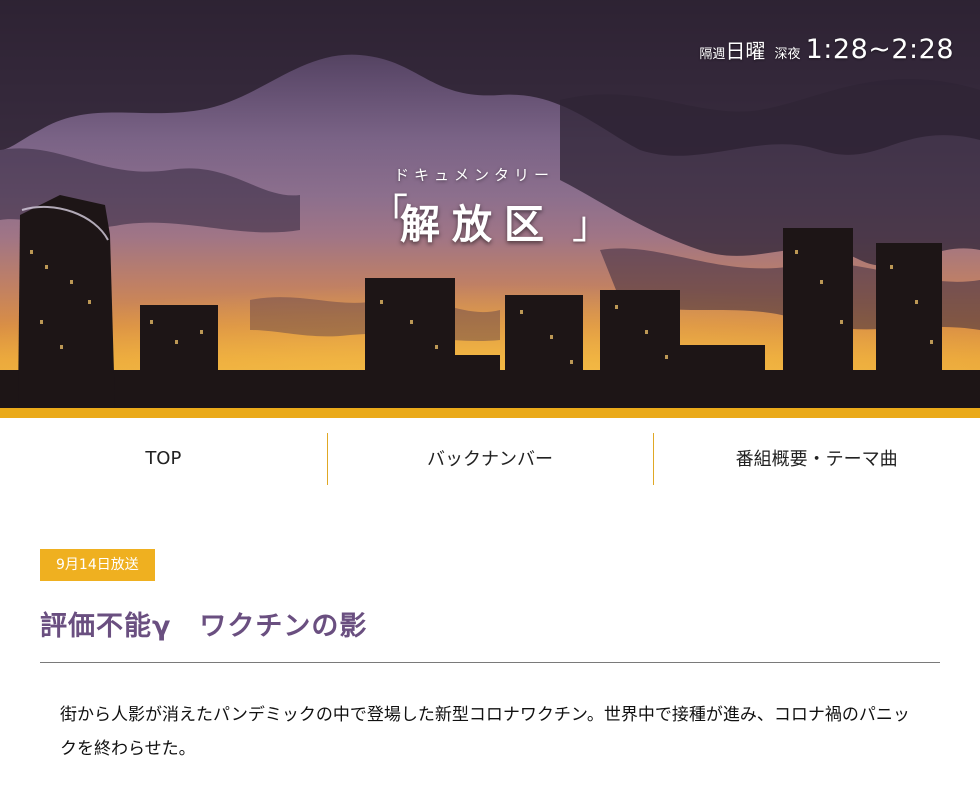 This screenshot has height=789, width=980. What do you see at coordinates (745, 51) in the screenshot?
I see `schedule-day: 日曜` at bounding box center [745, 51].